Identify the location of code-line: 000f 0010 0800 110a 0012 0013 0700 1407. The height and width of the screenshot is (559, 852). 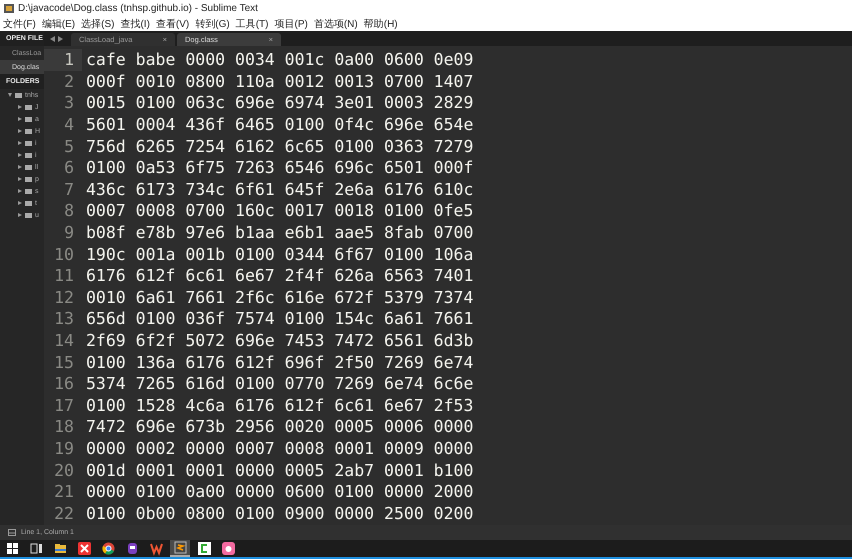
(280, 81).